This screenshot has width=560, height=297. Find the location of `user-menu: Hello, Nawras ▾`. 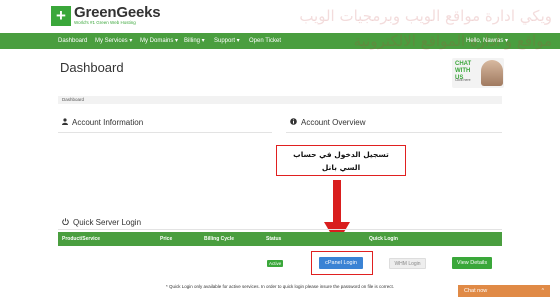

user-menu: Hello, Nawras ▾ is located at coordinates (487, 41).